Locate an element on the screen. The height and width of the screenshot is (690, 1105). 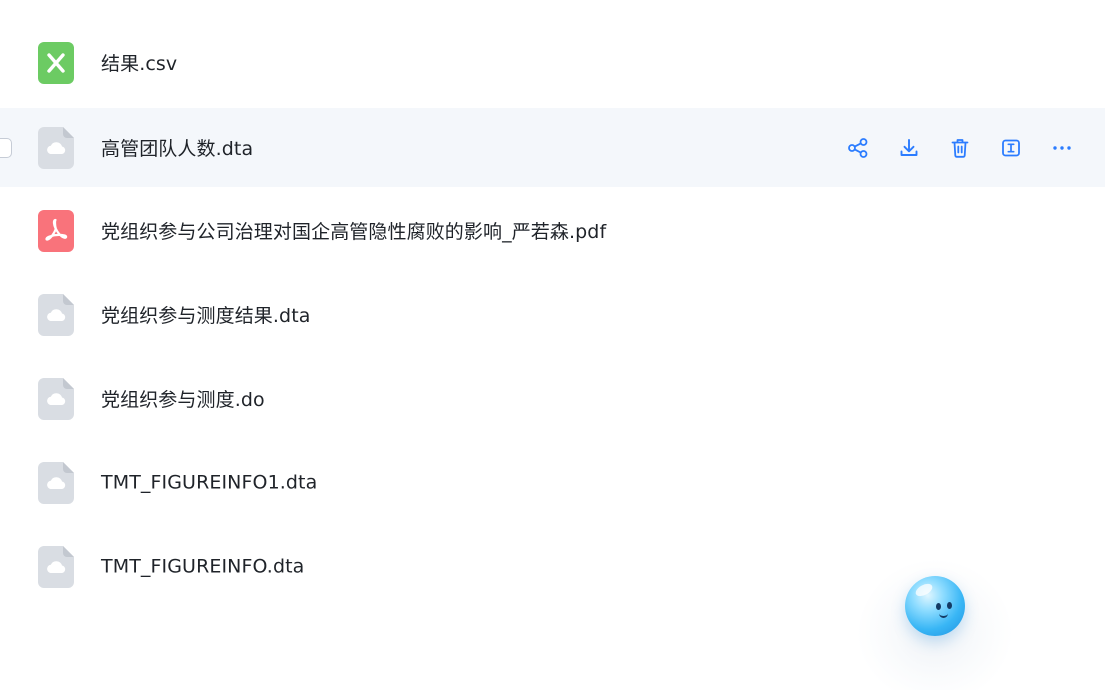
file-row-do: 党组织参与测度.do is located at coordinates (552, 399).